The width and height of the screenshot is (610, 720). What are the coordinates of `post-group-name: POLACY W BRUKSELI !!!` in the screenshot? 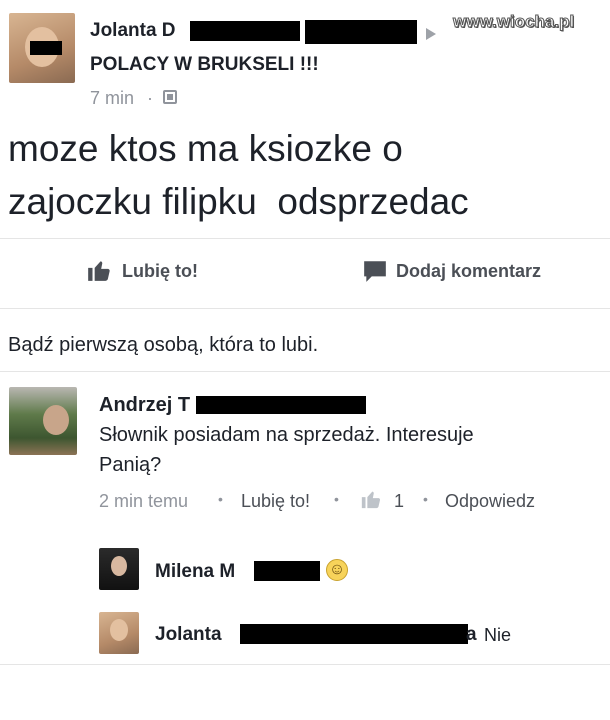 It's located at (204, 65).